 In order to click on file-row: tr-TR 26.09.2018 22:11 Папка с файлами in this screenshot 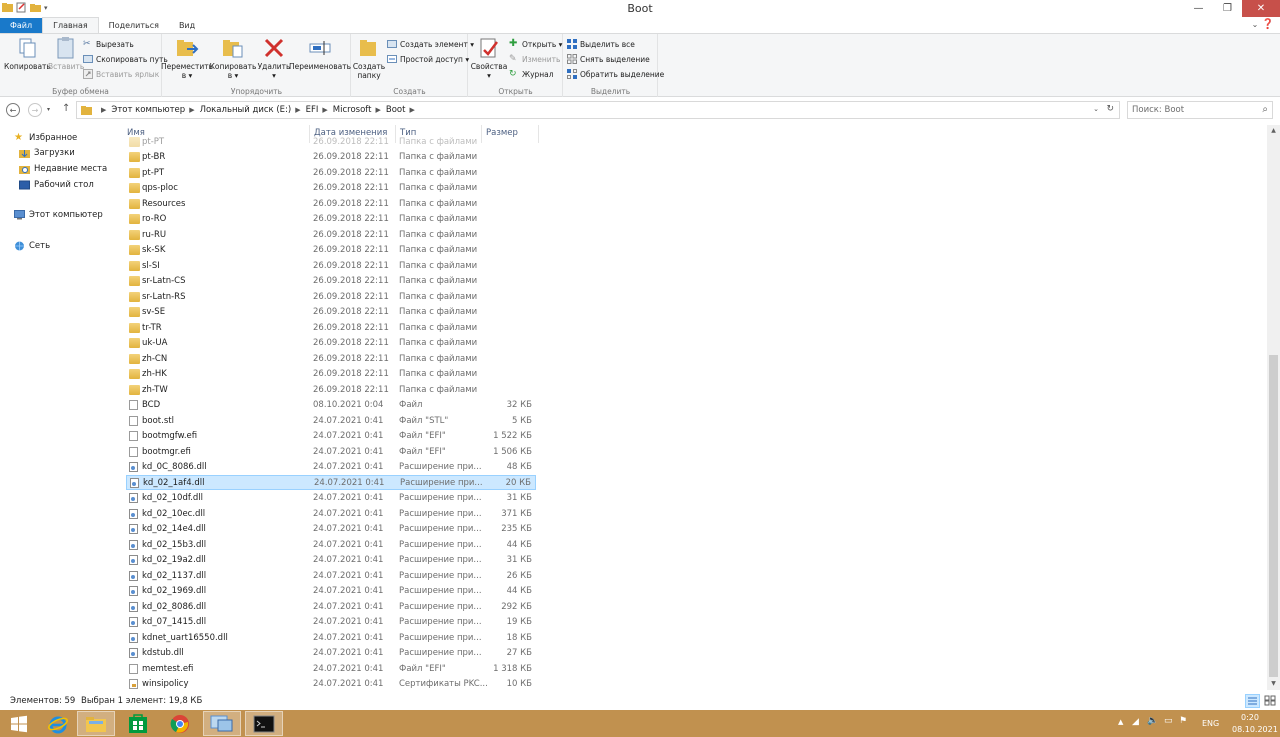, I will do `click(331, 327)`.